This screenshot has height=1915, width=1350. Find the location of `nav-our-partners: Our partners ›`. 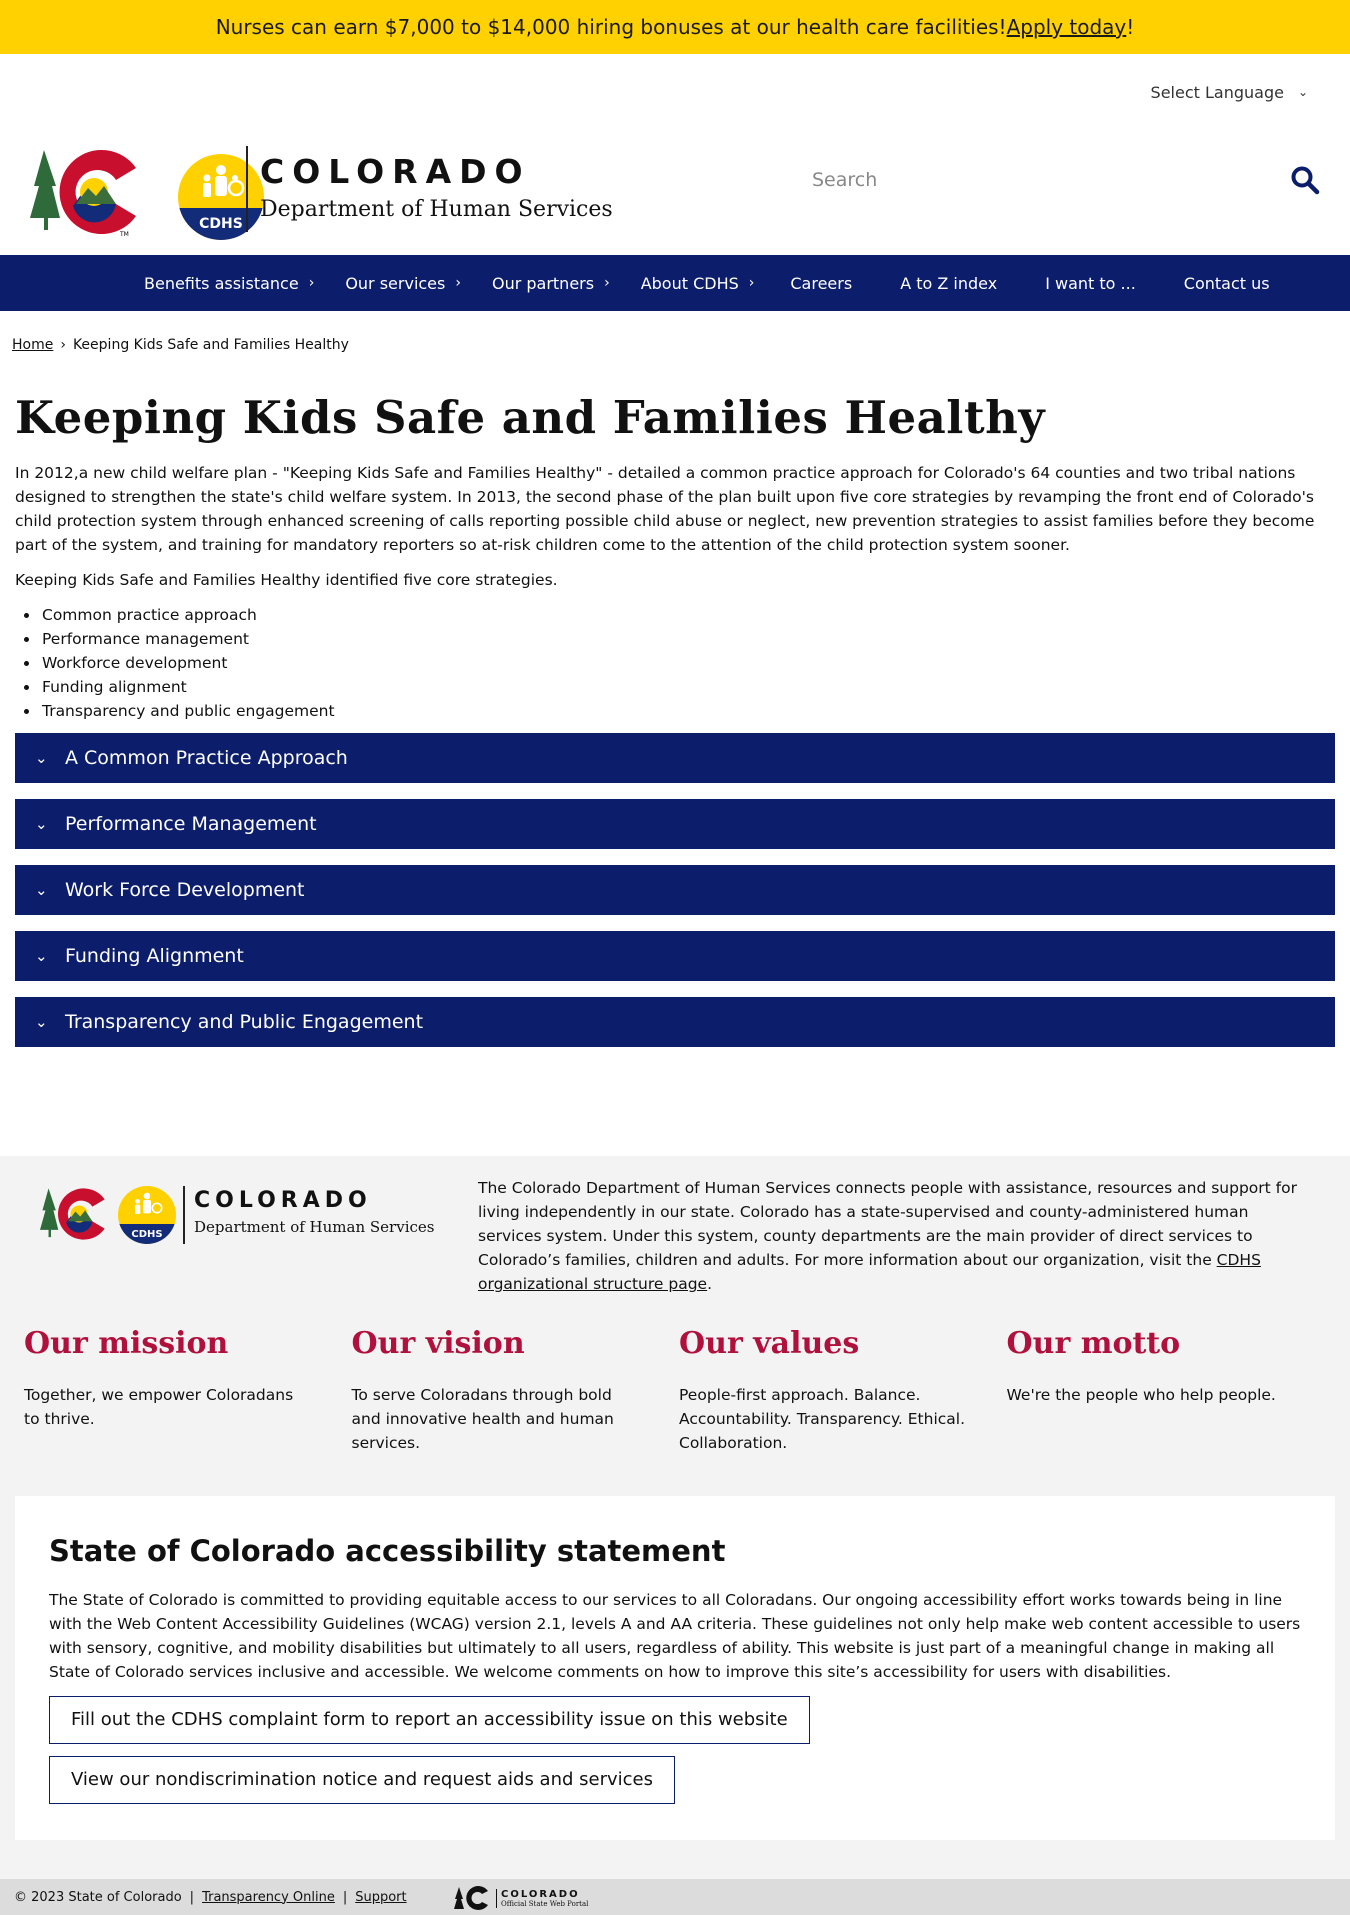

nav-our-partners: Our partners › is located at coordinates (551, 283).